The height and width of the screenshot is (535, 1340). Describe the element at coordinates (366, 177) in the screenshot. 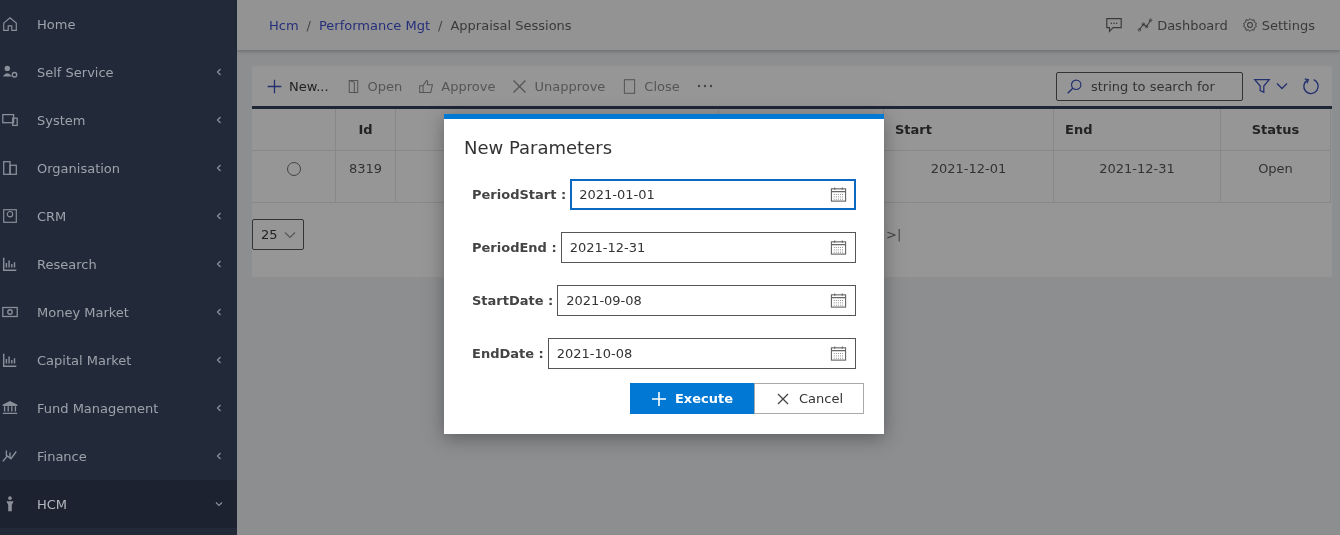

I see `id-link: 8319` at that location.